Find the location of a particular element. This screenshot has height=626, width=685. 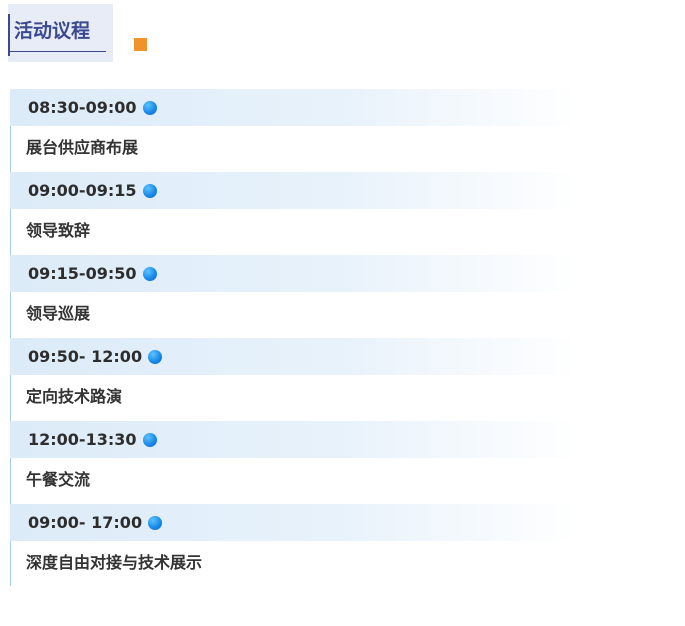

agenda-item: 09:00- 17:00 深度自由对接与技术展示 is located at coordinates (310, 545).